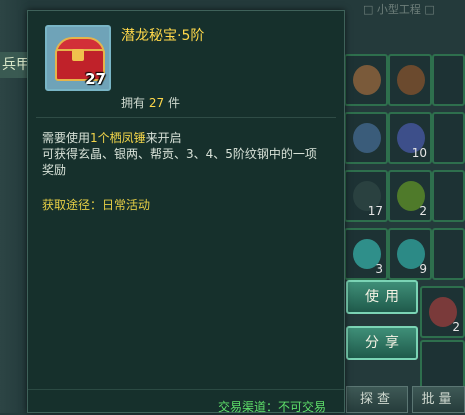  What do you see at coordinates (54, 170) in the screenshot?
I see `desc-line-3: 奖励` at bounding box center [54, 170].